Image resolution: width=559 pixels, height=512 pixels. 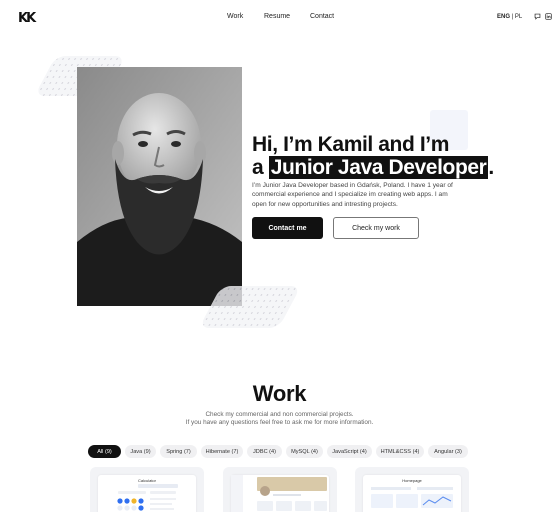 I want to click on hero-title-prefix: a, so click(x=258, y=167).